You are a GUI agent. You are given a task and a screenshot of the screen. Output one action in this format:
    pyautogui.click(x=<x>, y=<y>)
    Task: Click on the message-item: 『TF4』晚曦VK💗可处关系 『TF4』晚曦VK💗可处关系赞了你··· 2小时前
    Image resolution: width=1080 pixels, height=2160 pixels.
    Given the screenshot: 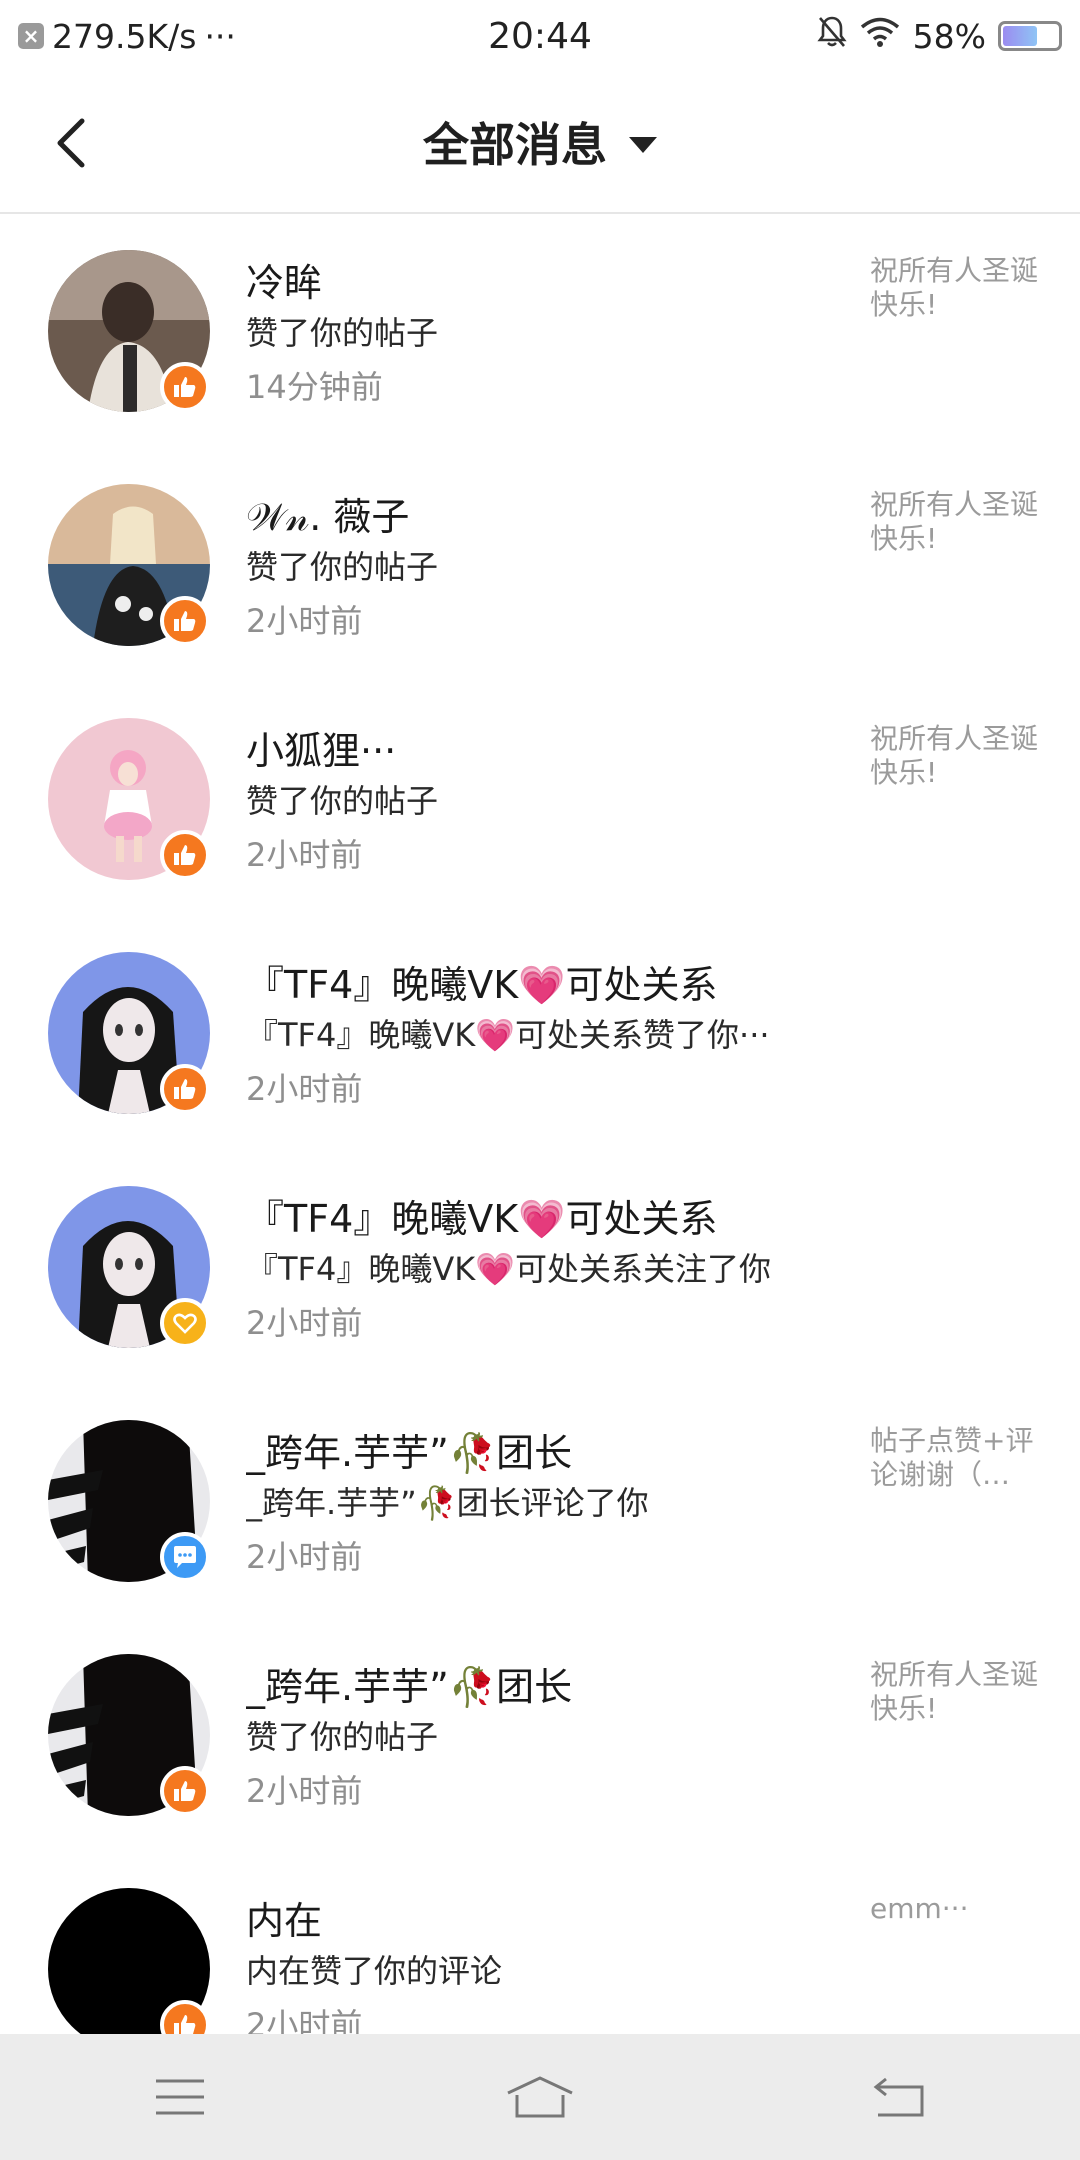 What is the action you would take?
    pyautogui.click(x=540, y=1033)
    